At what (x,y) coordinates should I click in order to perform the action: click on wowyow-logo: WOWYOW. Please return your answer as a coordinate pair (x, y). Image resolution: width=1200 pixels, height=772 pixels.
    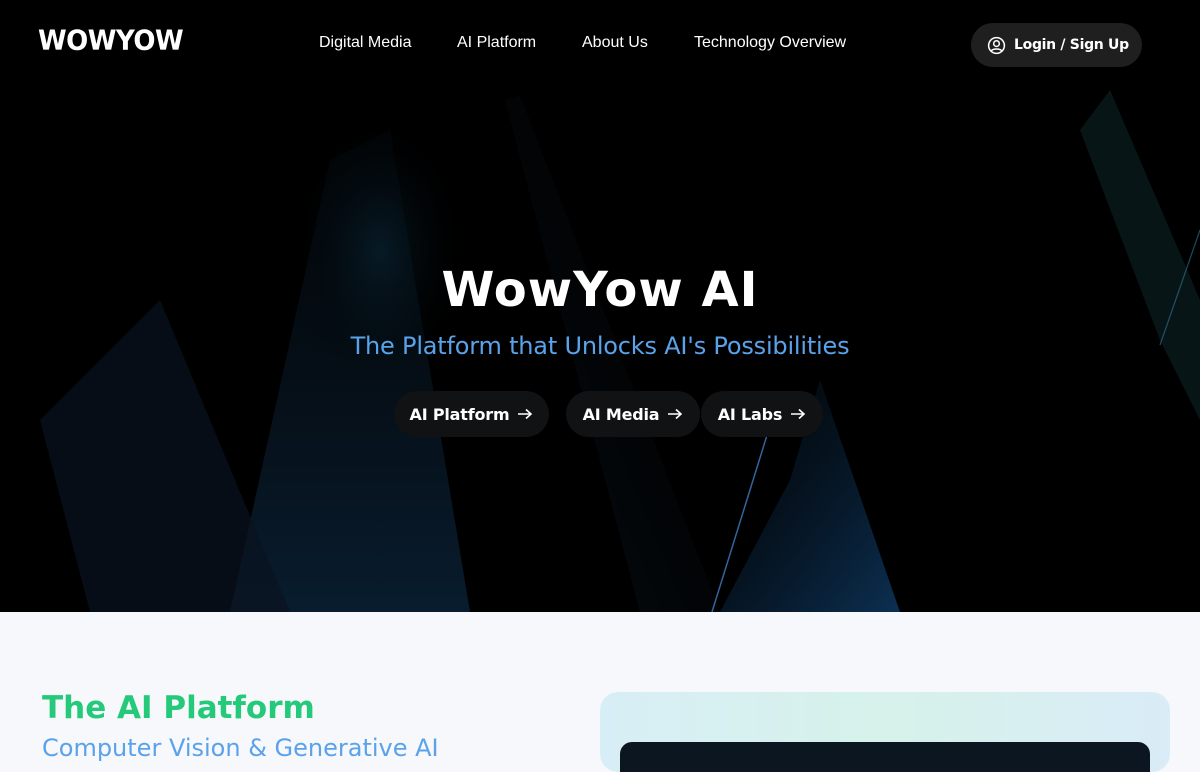
    Looking at the image, I should click on (111, 41).